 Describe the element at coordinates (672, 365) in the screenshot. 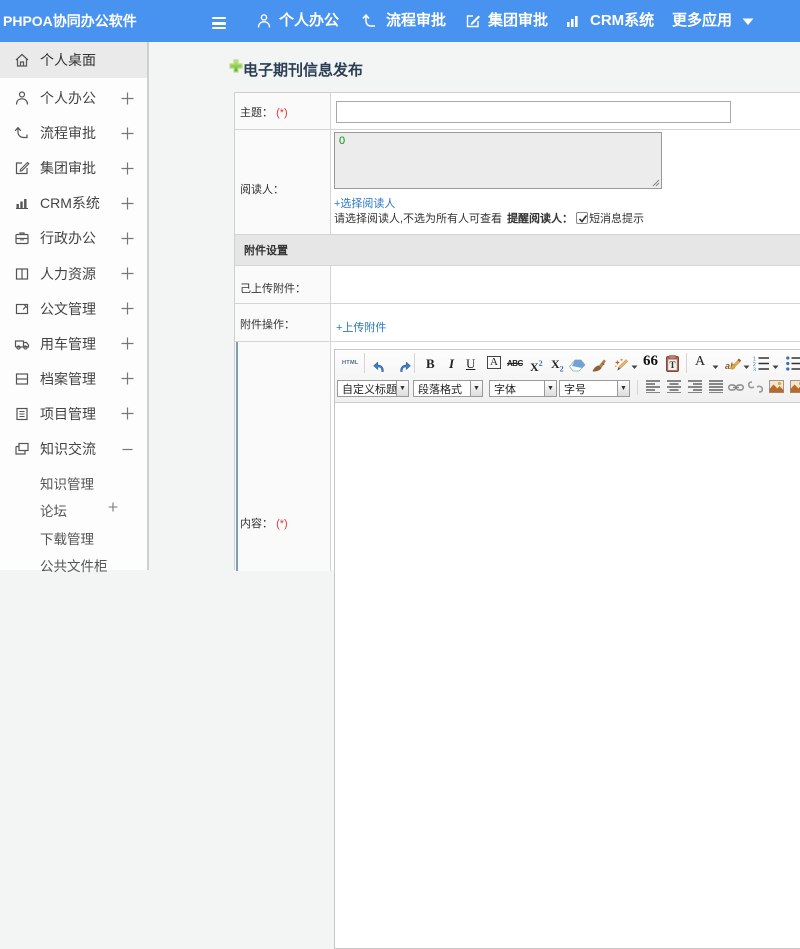

I see `svg-text: T` at that location.